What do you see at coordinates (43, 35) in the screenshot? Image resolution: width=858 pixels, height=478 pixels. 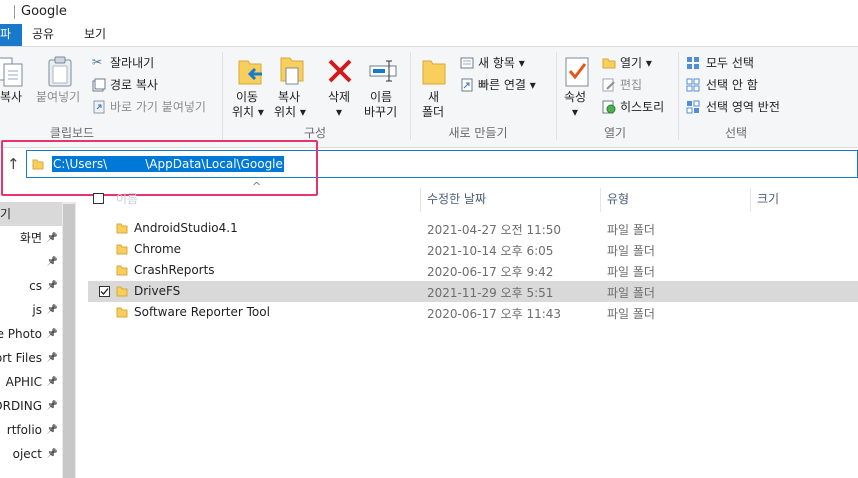 I see `tab-share: 공유` at bounding box center [43, 35].